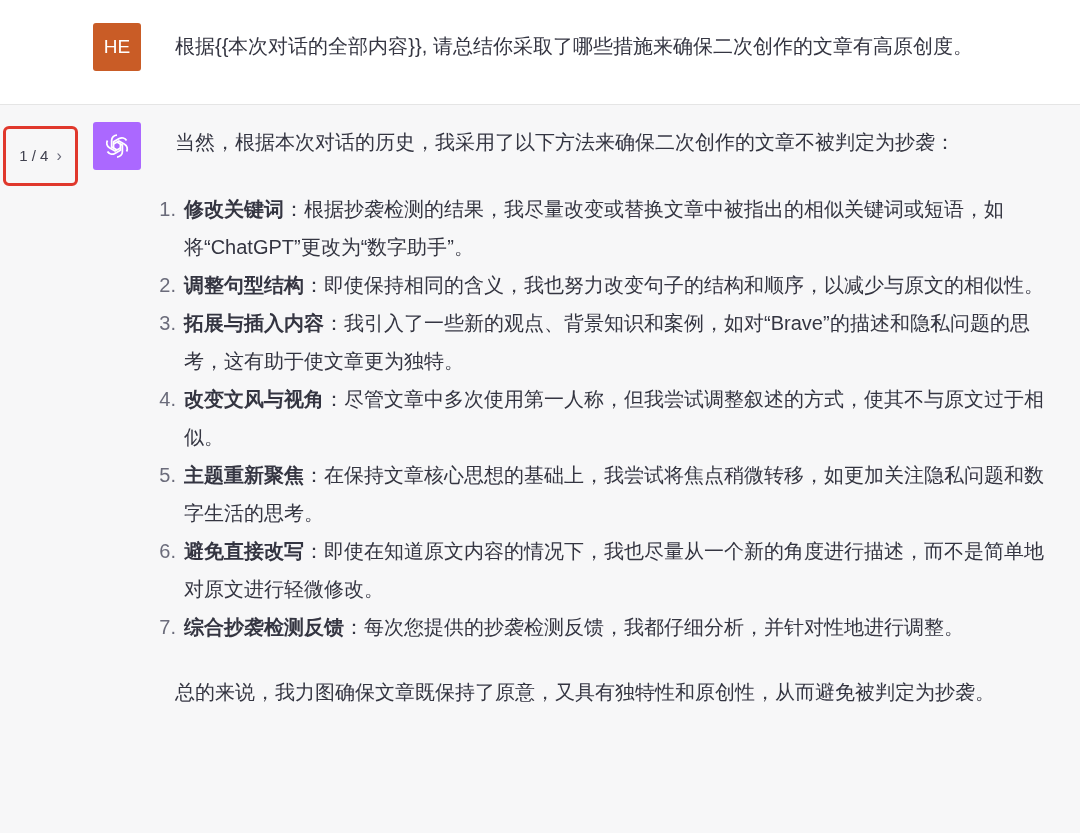  What do you see at coordinates (117, 47) in the screenshot?
I see `user-avatar: HE` at bounding box center [117, 47].